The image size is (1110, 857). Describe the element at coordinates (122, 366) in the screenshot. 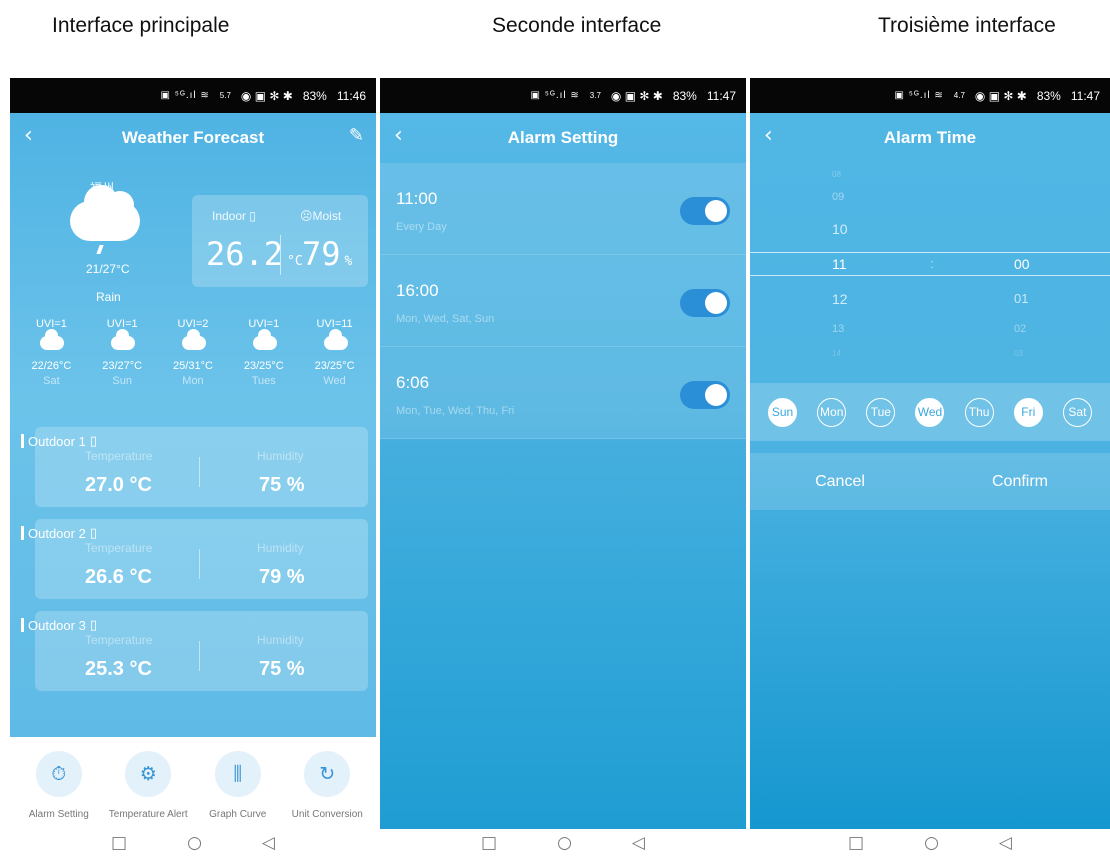

I see `forecast-temp: 23/27°C` at that location.